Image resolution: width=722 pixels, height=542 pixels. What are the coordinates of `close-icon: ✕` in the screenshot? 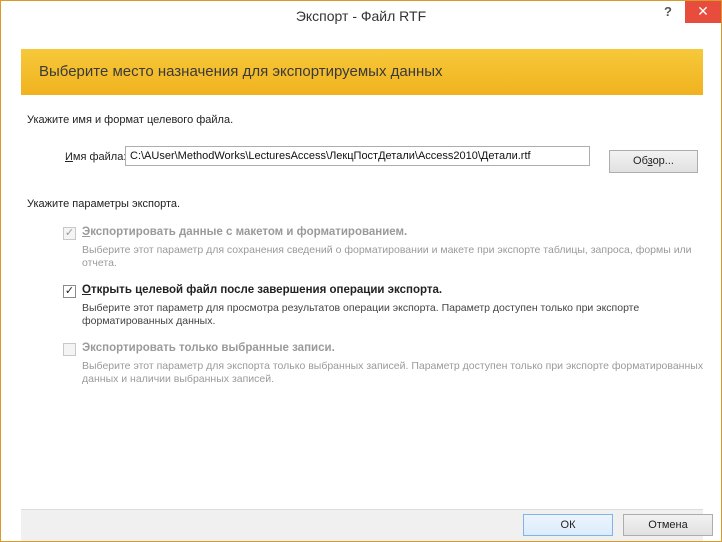 It's located at (703, 11).